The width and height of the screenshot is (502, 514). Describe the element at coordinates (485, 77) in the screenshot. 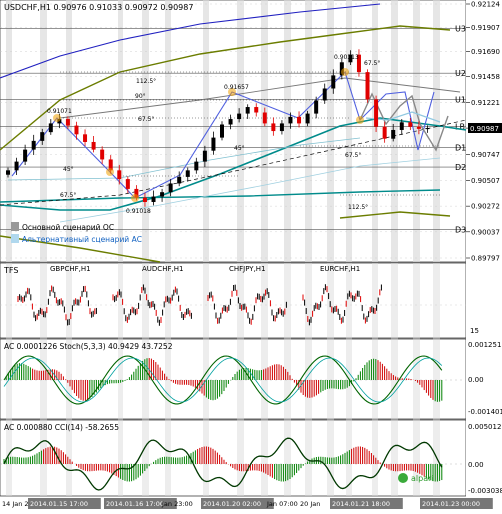

I see `price-tick-label: 0.91458` at that location.